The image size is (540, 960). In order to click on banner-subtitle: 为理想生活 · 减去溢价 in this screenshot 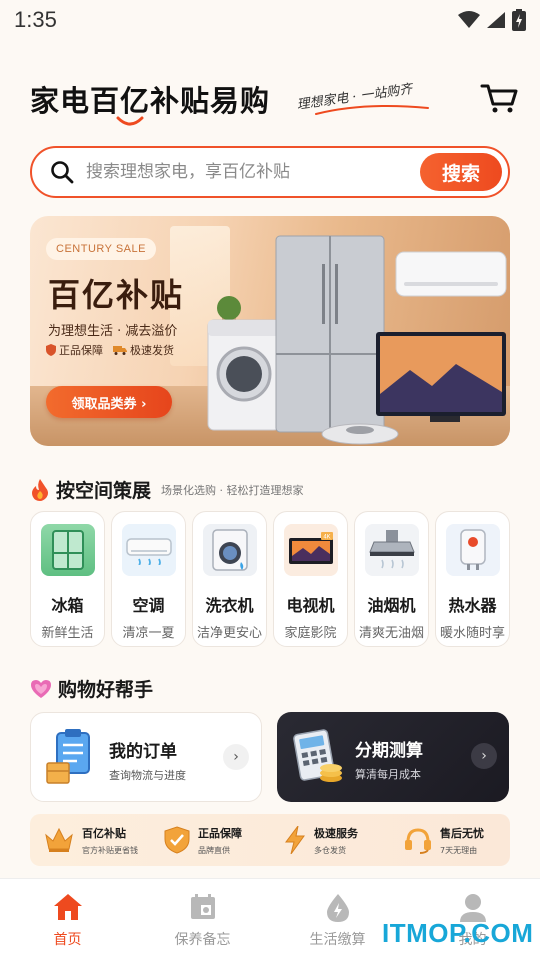, I will do `click(113, 331)`.